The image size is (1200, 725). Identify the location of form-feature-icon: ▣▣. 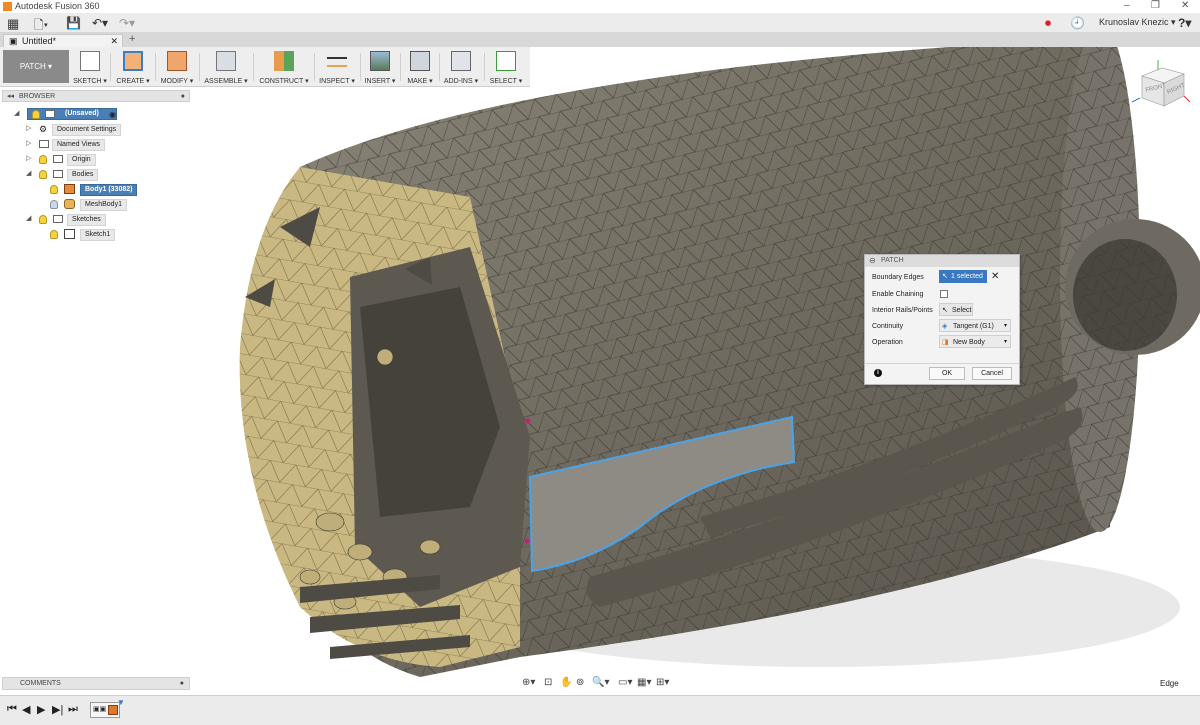
(99, 709).